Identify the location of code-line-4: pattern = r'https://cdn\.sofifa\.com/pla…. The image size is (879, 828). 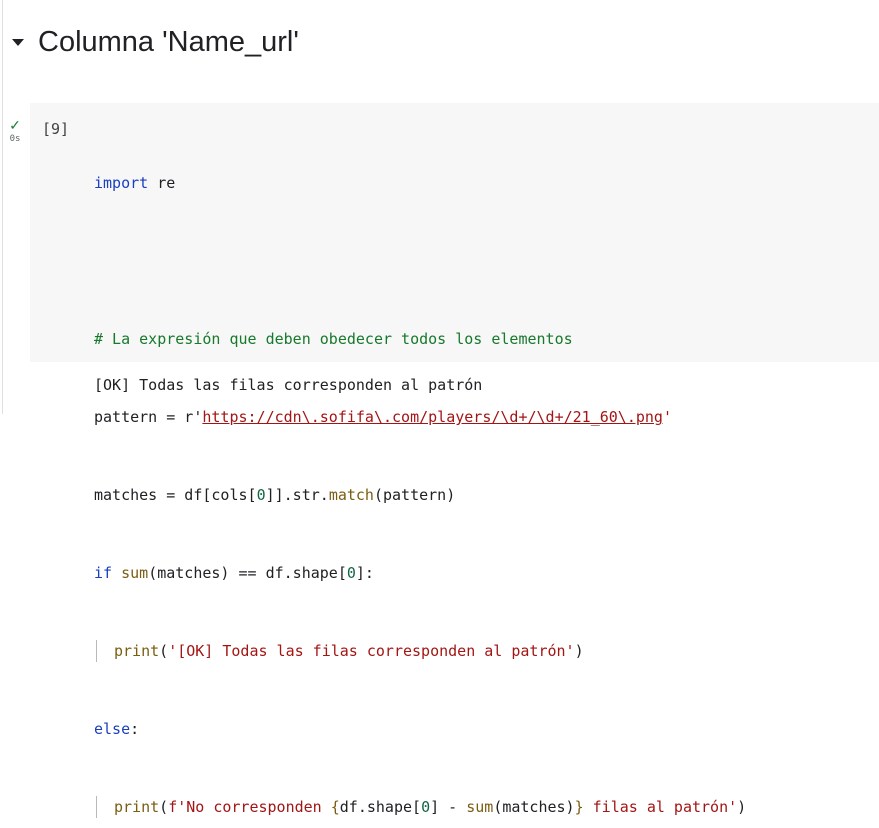
(420, 417).